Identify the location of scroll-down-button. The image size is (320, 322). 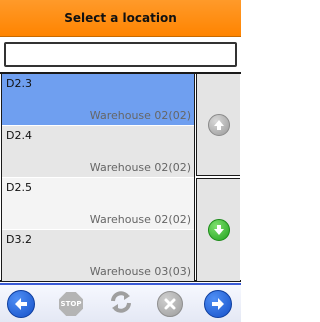
(218, 229).